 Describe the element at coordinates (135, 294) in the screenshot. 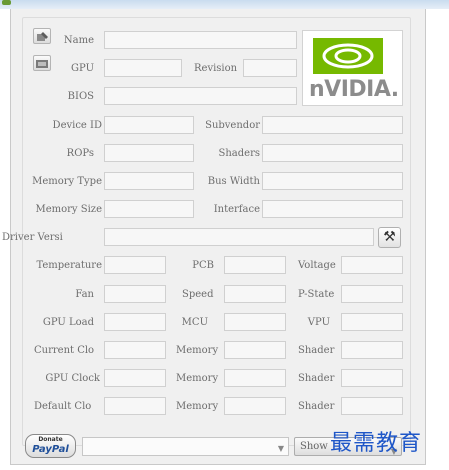

I see `fan-field` at that location.